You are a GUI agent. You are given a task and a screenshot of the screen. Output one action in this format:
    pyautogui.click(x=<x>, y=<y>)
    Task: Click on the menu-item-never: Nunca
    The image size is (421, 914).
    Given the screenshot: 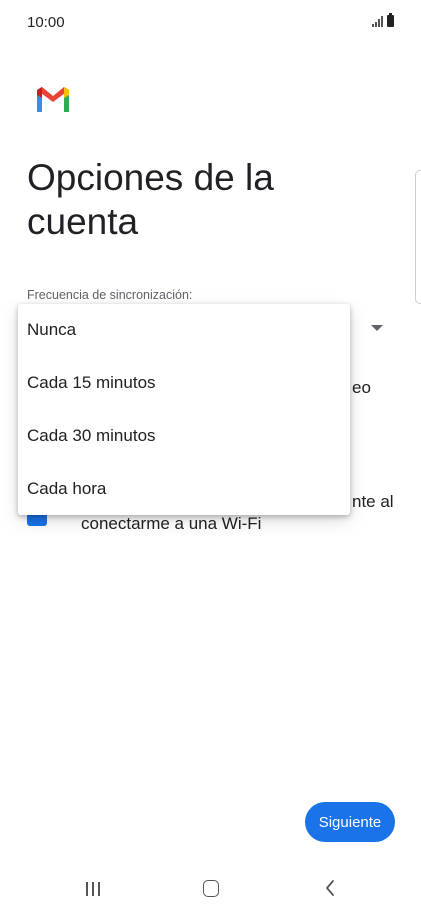 What is the action you would take?
    pyautogui.click(x=184, y=330)
    